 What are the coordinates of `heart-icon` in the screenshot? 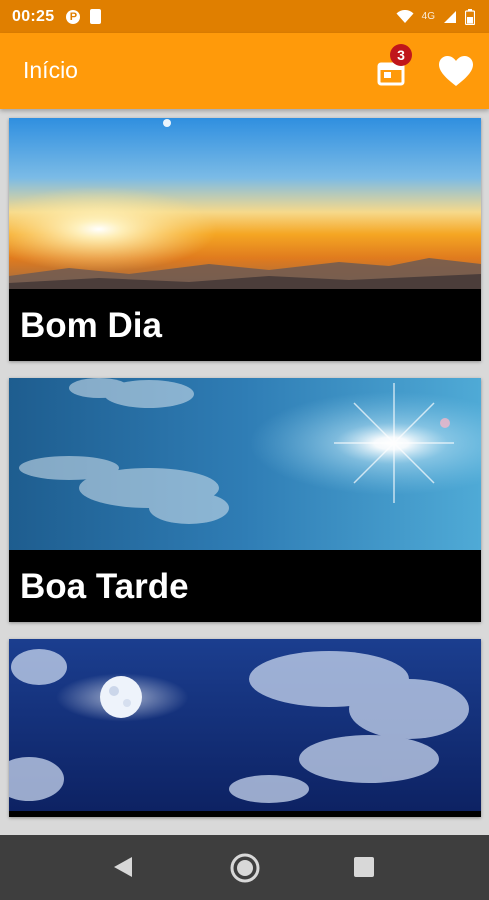 It's located at (456, 71).